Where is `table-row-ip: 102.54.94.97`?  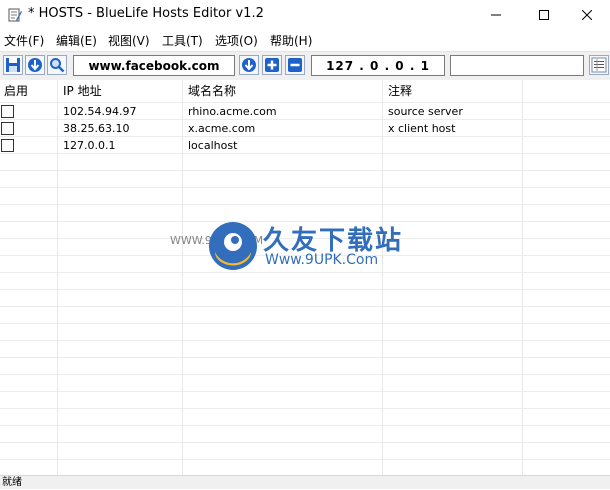
table-row-ip: 102.54.94.97 is located at coordinates (100, 111).